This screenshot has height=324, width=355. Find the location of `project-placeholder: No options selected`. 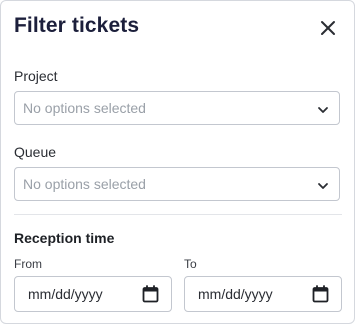

project-placeholder: No options selected is located at coordinates (84, 108).